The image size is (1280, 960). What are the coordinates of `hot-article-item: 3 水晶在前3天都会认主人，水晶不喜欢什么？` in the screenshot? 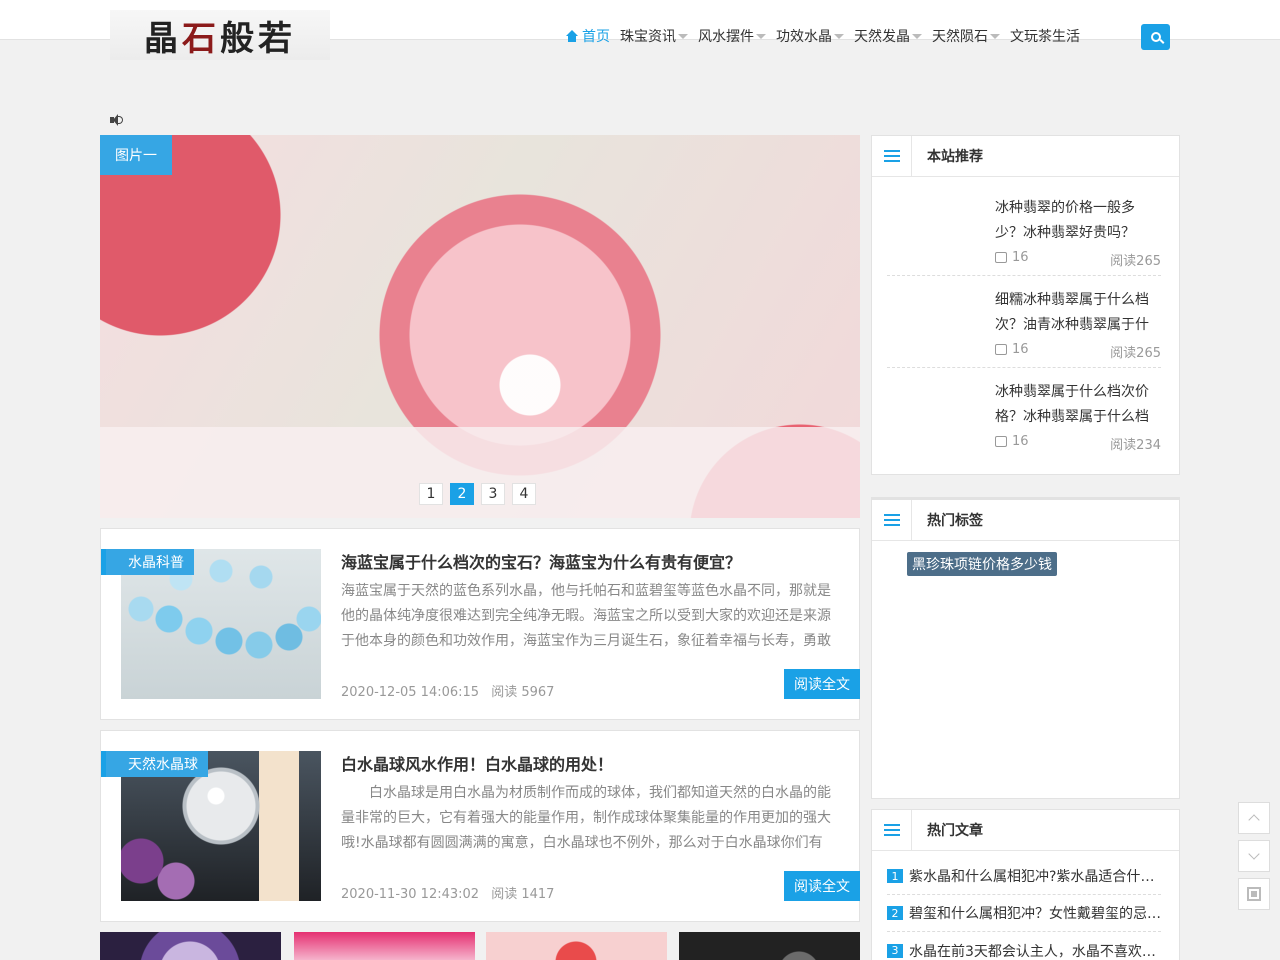 It's located at (1024, 946).